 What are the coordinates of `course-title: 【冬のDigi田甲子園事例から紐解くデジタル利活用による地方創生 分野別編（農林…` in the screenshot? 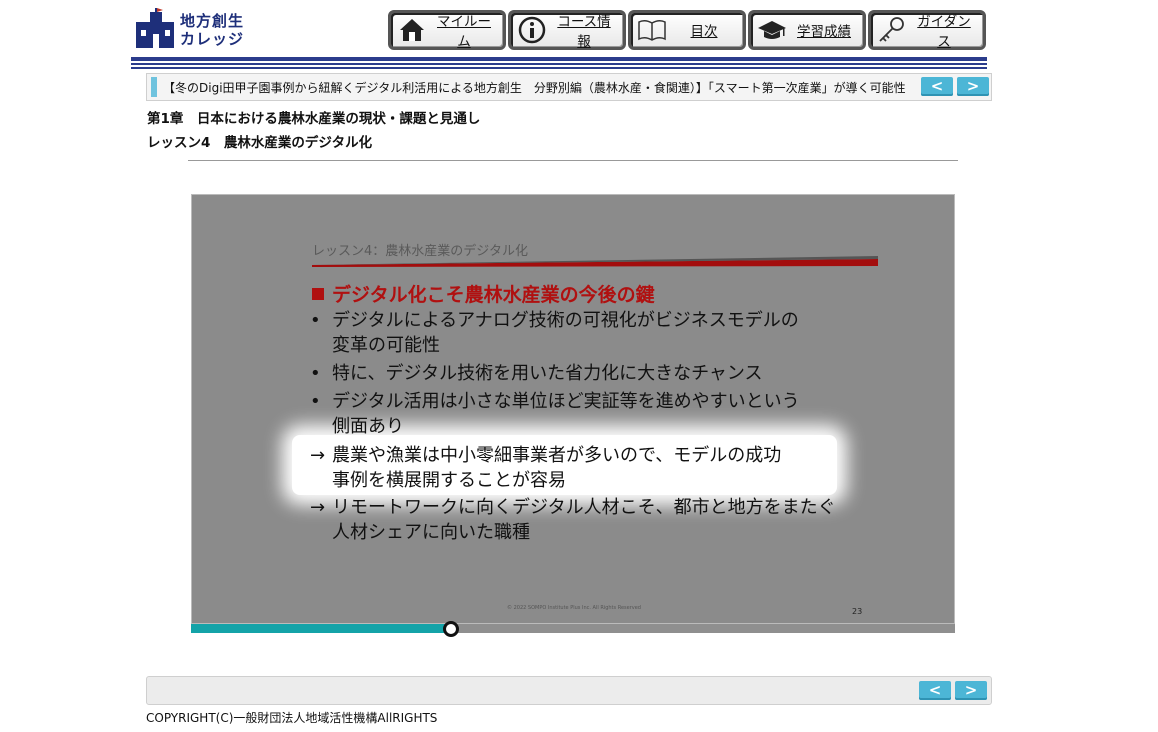 It's located at (534, 88).